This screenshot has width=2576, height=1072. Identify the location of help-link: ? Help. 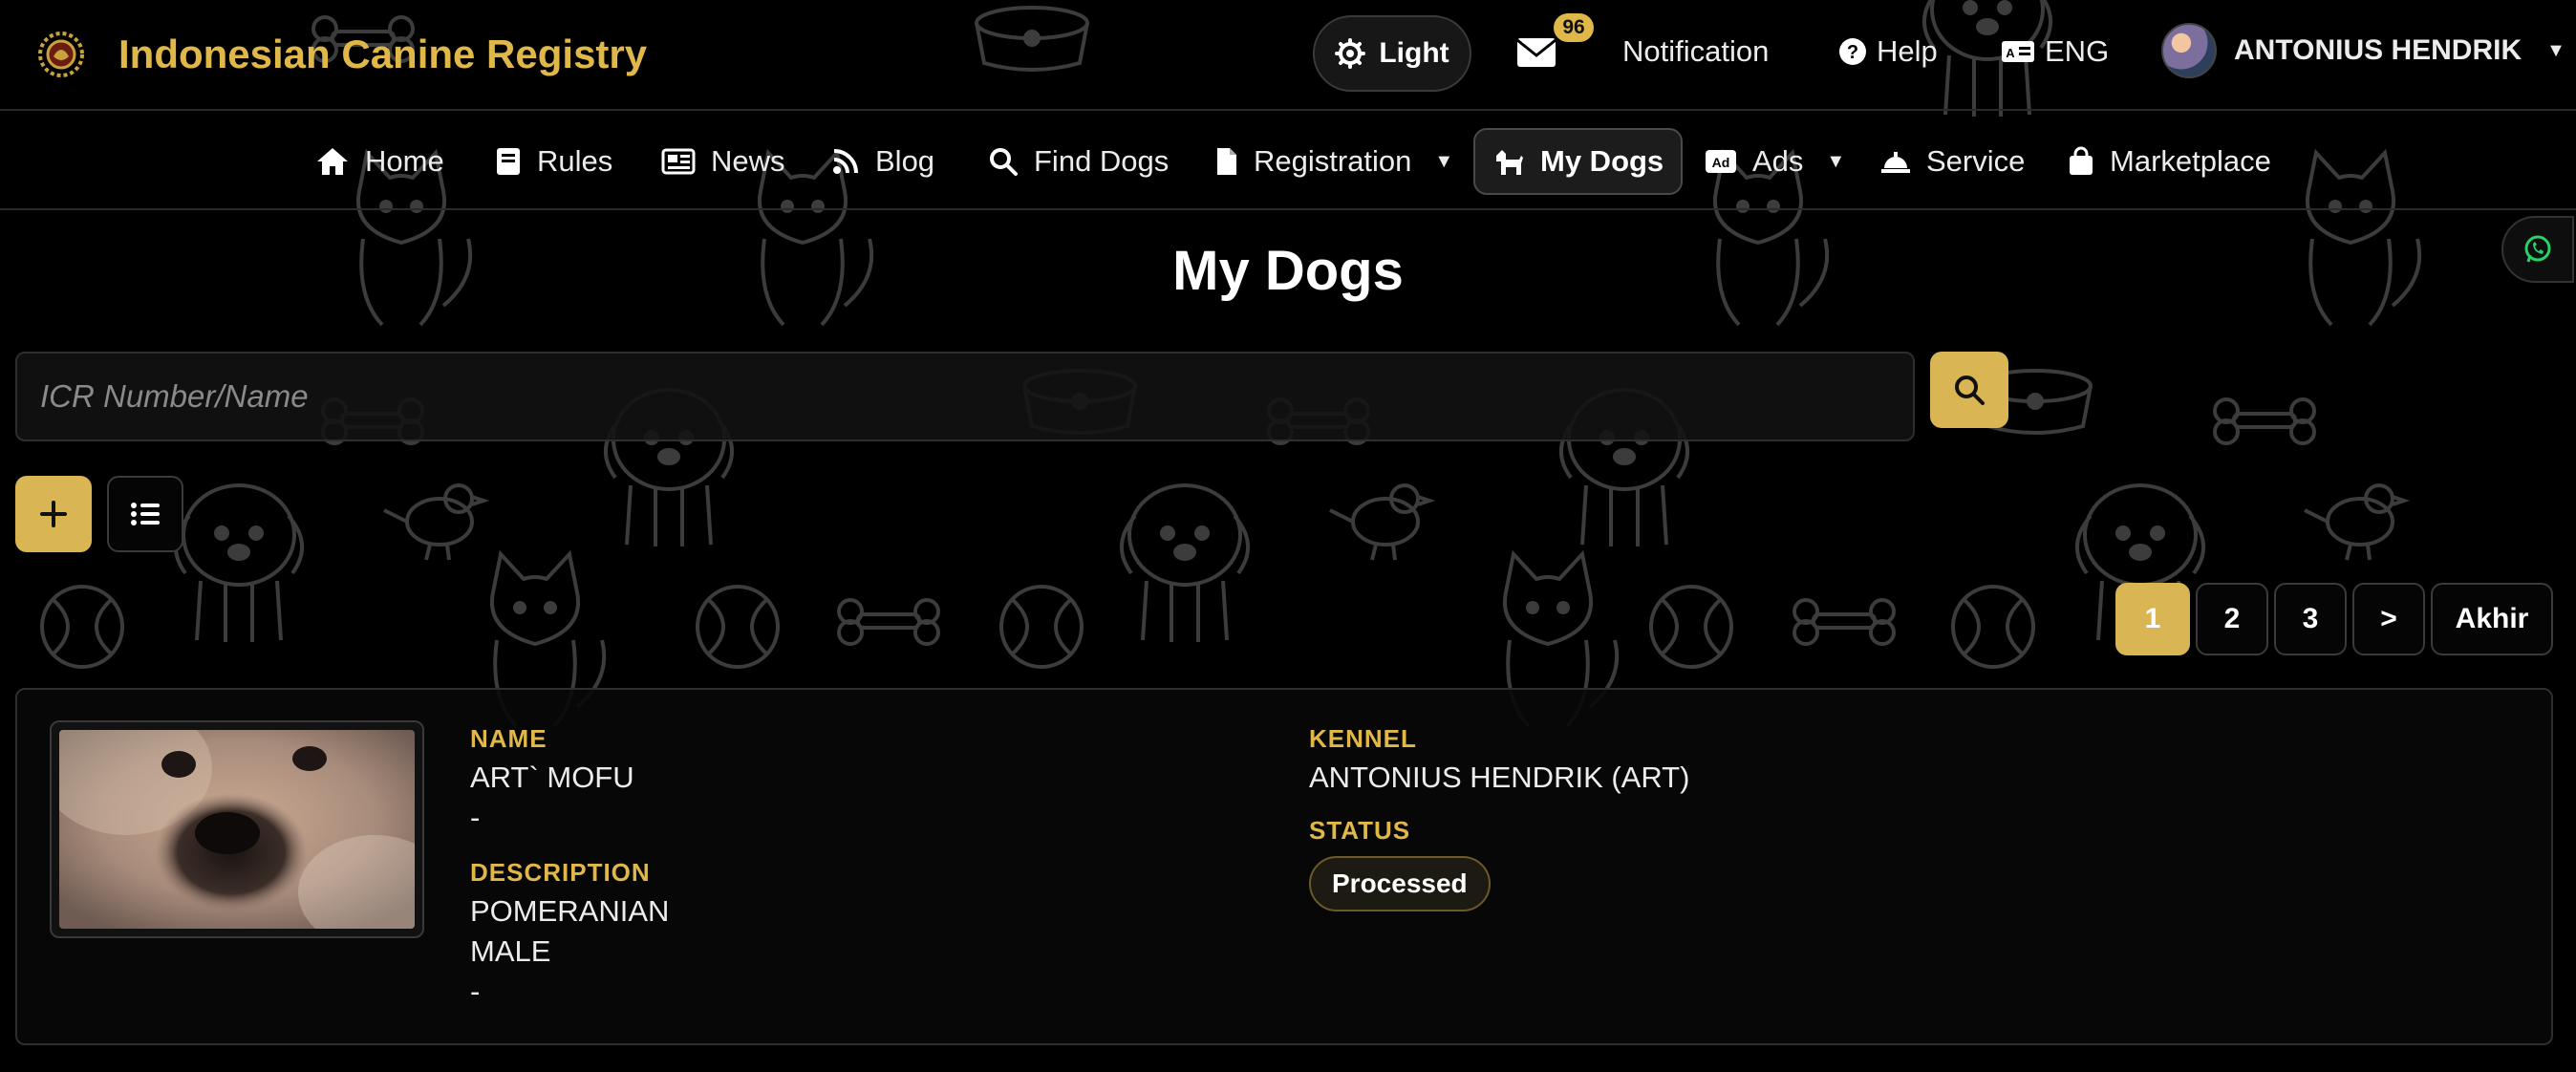
(1888, 51).